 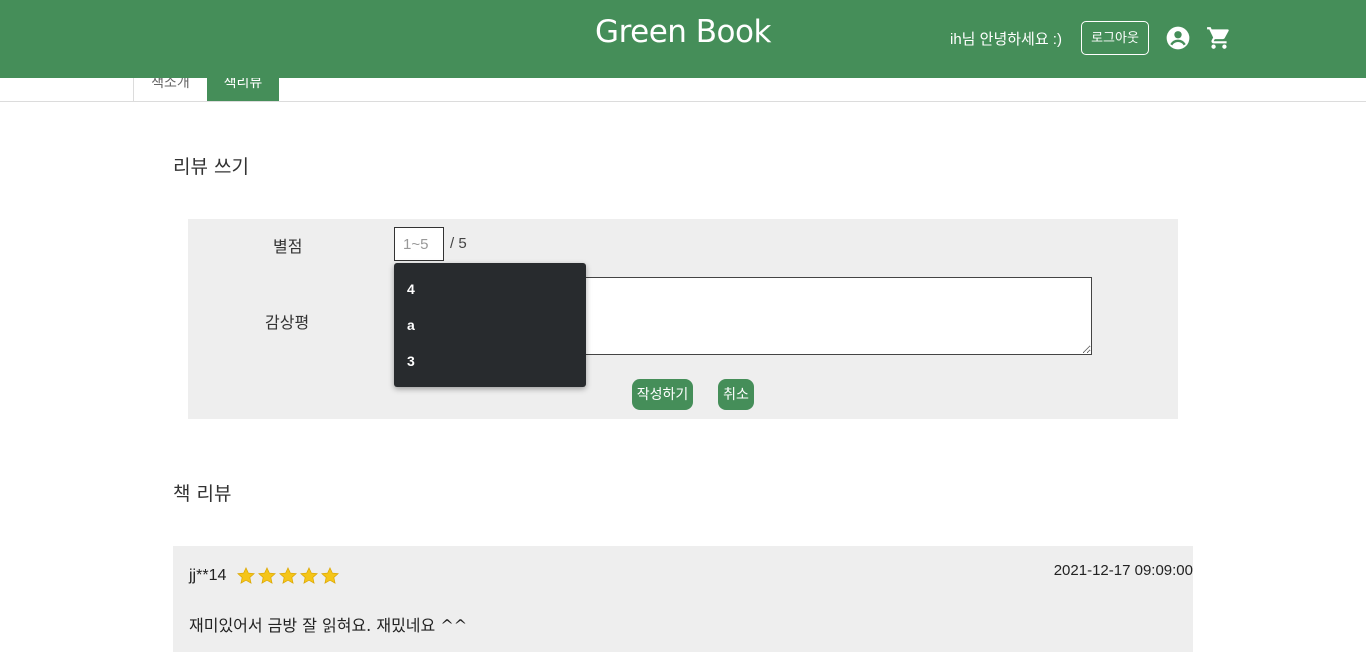 I want to click on account-circle-icon, so click(x=1178, y=38).